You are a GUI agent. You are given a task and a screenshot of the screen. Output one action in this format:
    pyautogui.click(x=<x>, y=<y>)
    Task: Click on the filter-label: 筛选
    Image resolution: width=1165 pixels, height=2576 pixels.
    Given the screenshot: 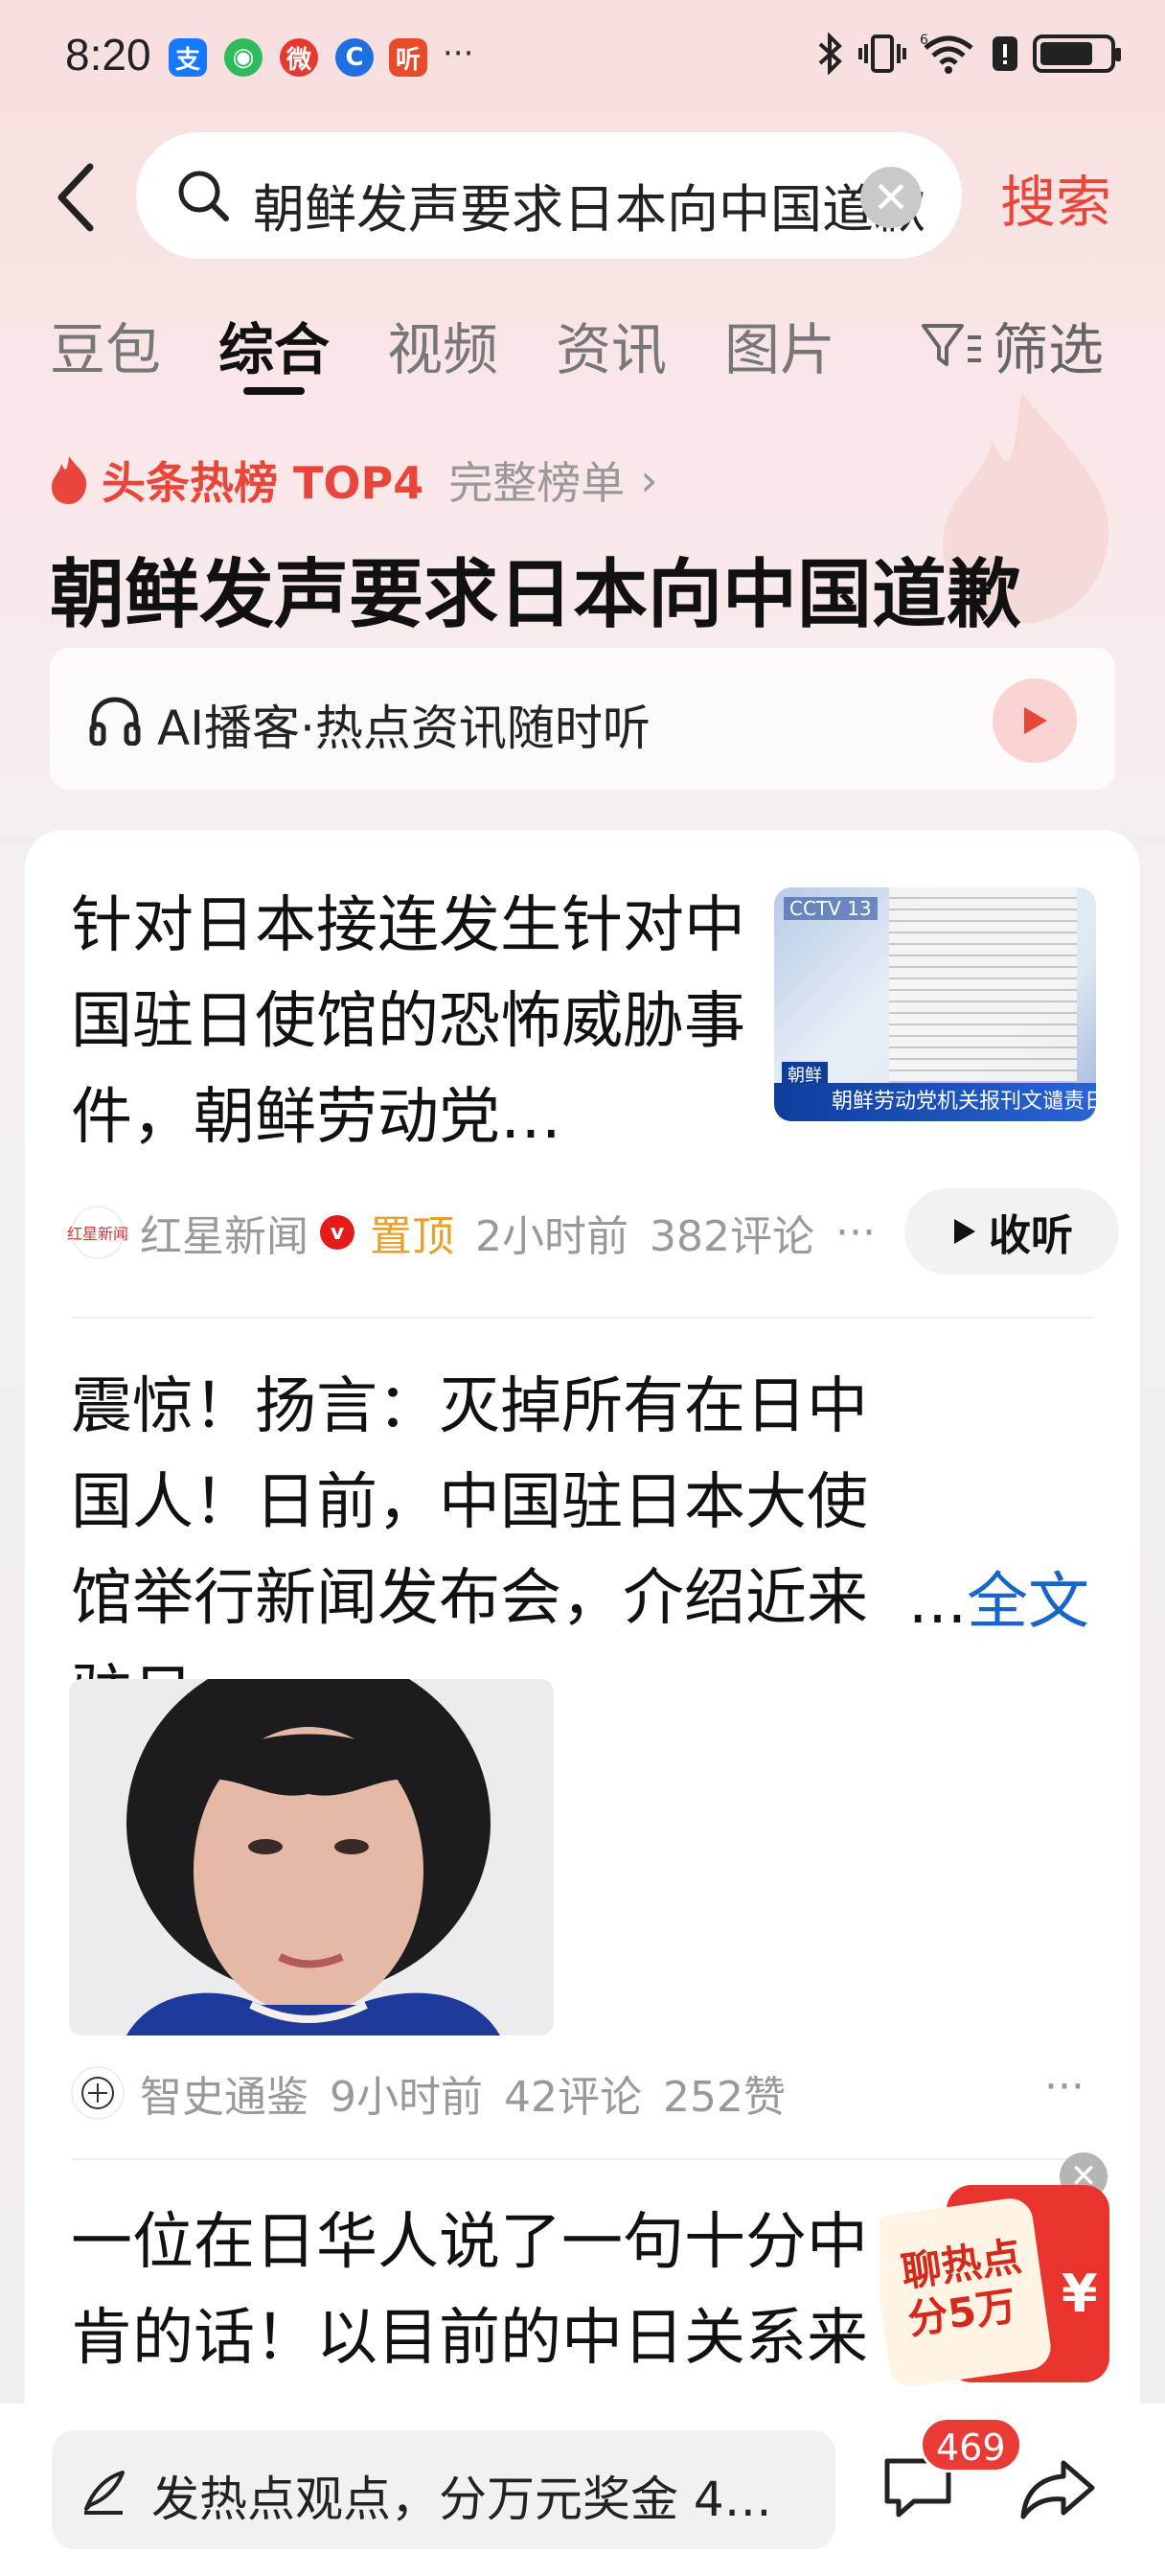 What is the action you would take?
    pyautogui.click(x=1049, y=350)
    